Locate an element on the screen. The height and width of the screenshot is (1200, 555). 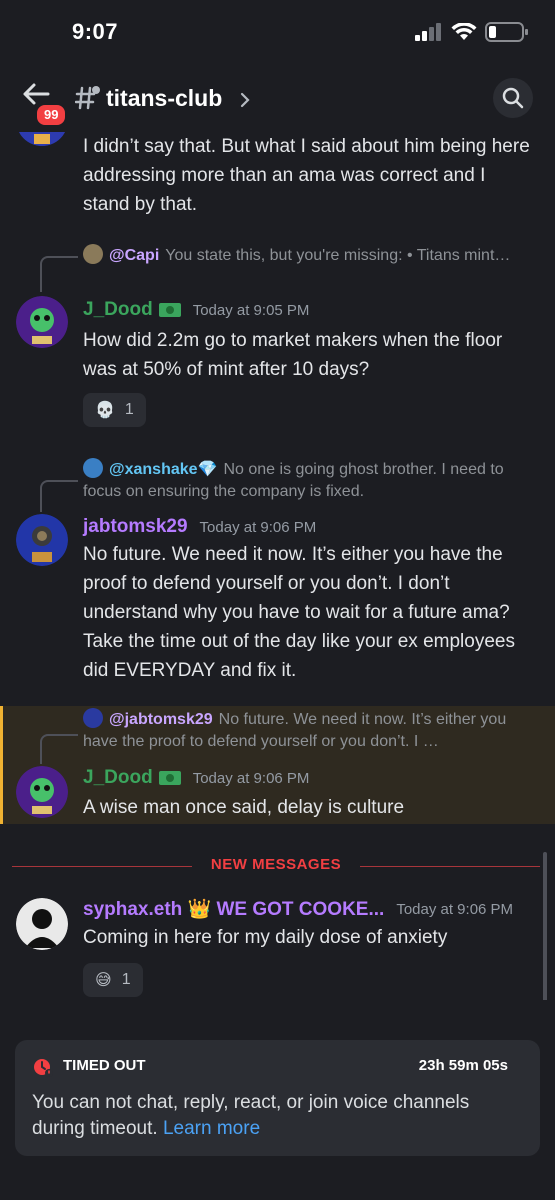
status-icons is located at coordinates (472, 32).